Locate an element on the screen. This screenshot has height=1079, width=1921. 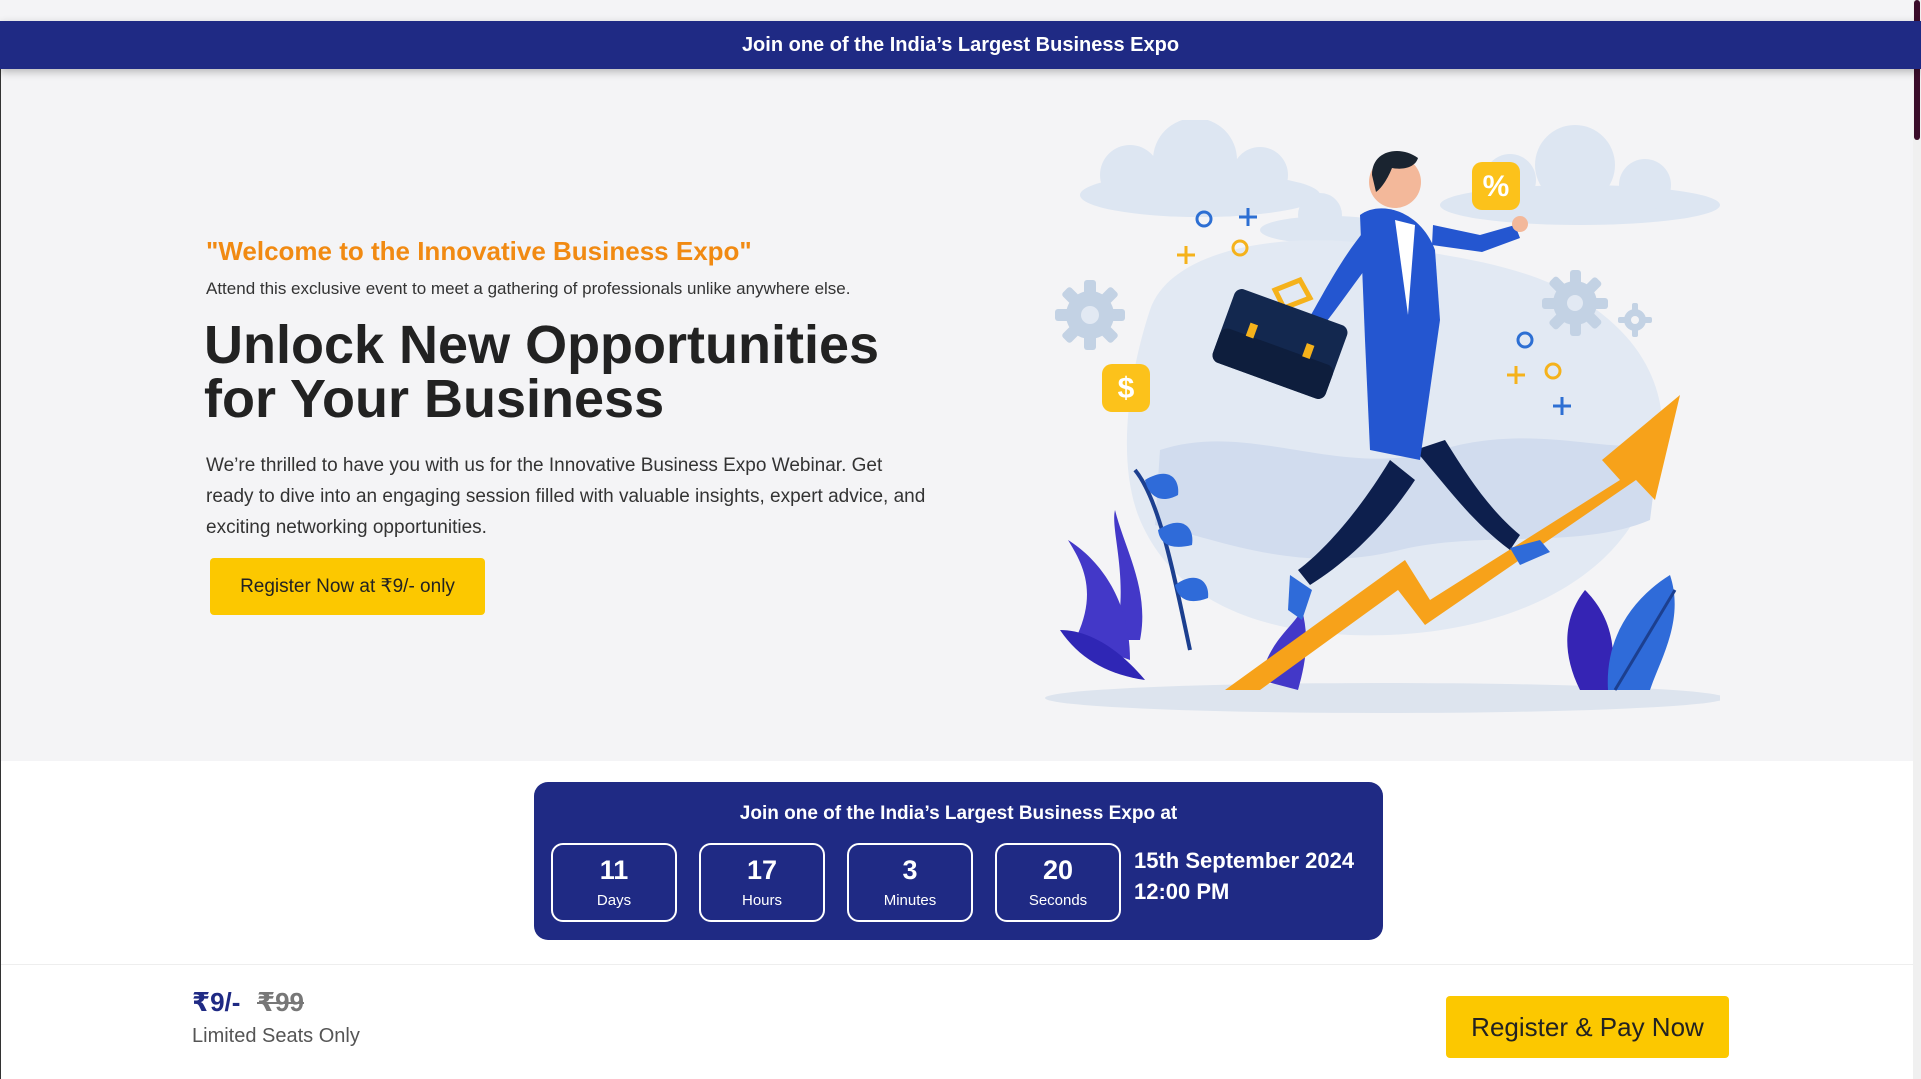
countdown-hours-value: 17 is located at coordinates (762, 870).